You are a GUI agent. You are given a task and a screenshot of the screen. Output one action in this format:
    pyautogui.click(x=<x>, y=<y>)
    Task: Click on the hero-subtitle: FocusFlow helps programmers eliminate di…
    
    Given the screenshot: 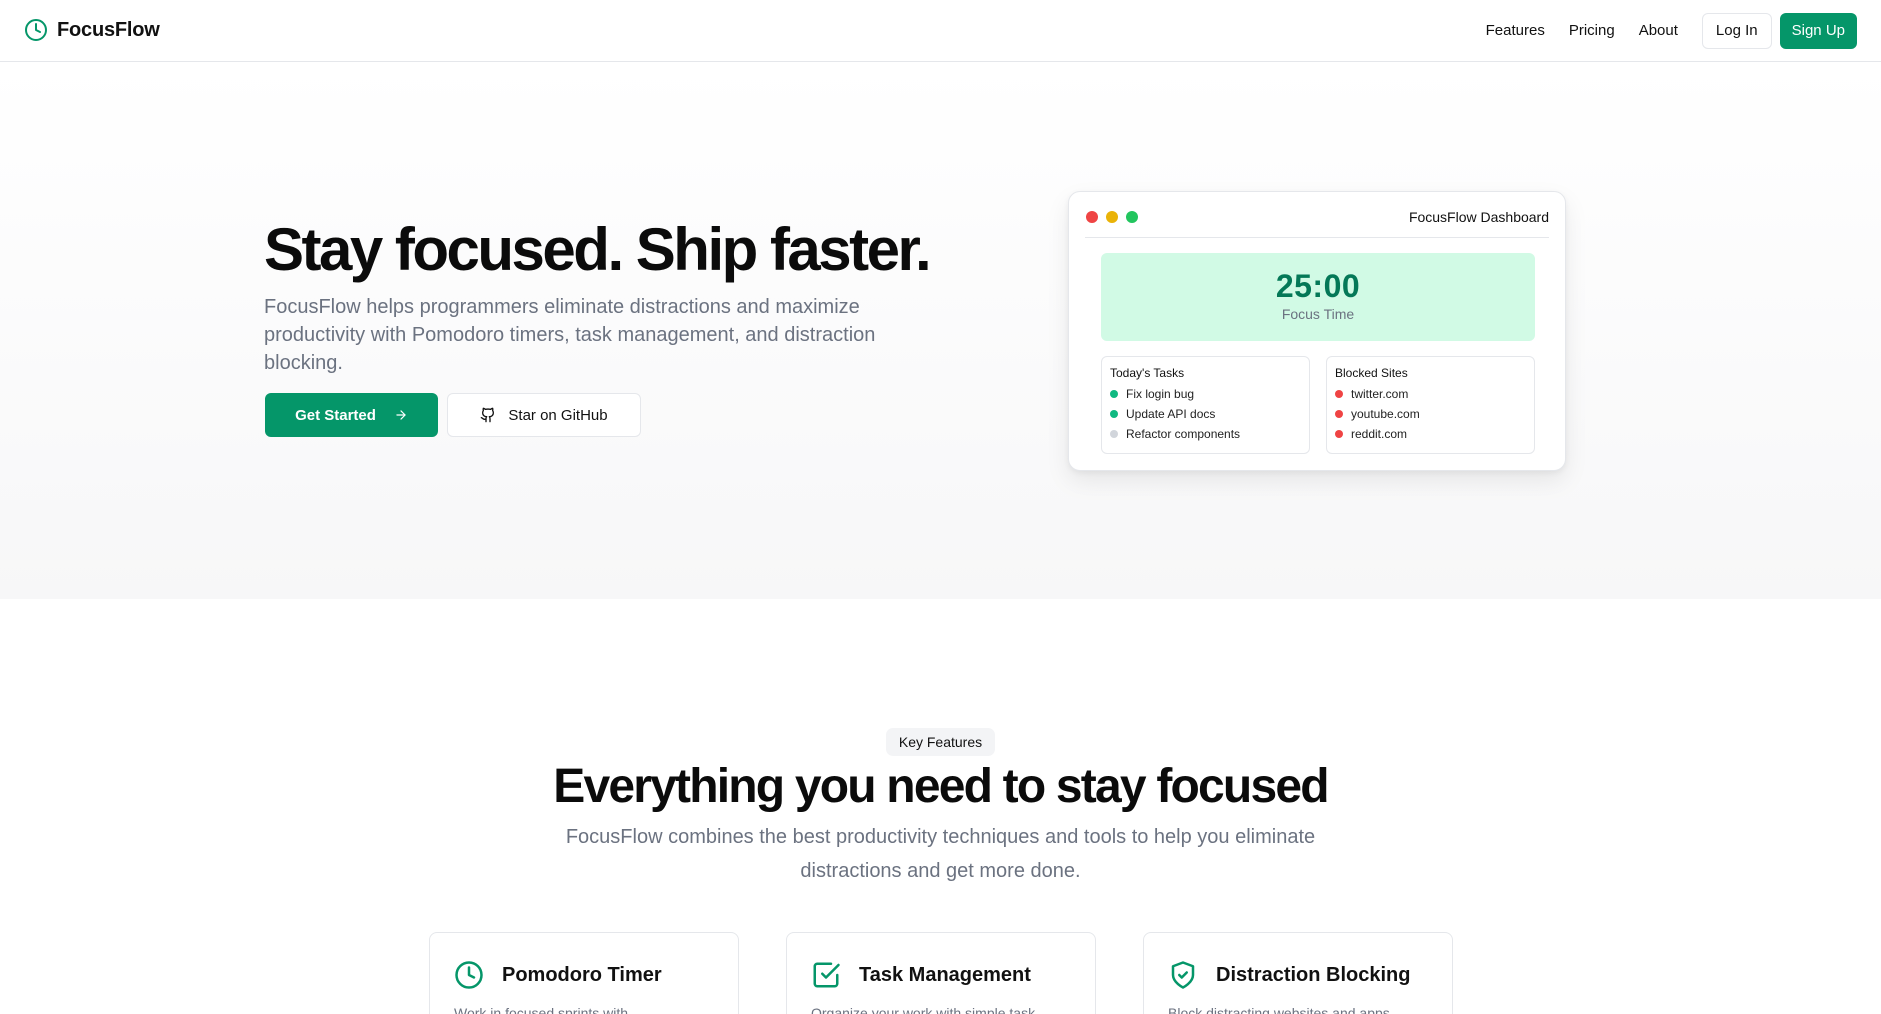 What is the action you would take?
    pyautogui.click(x=570, y=335)
    